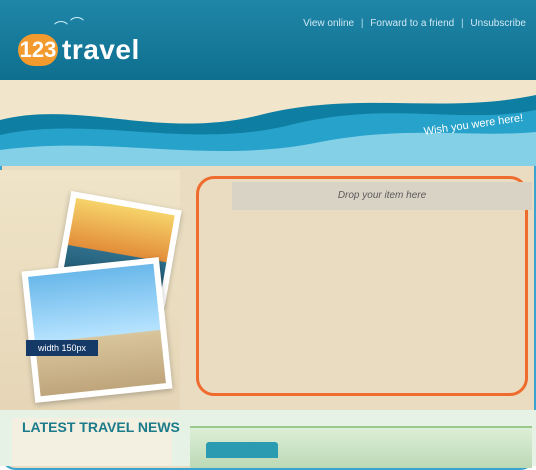 The image size is (536, 470). What do you see at coordinates (382, 196) in the screenshot?
I see `drop-placeholder: Drop your item here` at bounding box center [382, 196].